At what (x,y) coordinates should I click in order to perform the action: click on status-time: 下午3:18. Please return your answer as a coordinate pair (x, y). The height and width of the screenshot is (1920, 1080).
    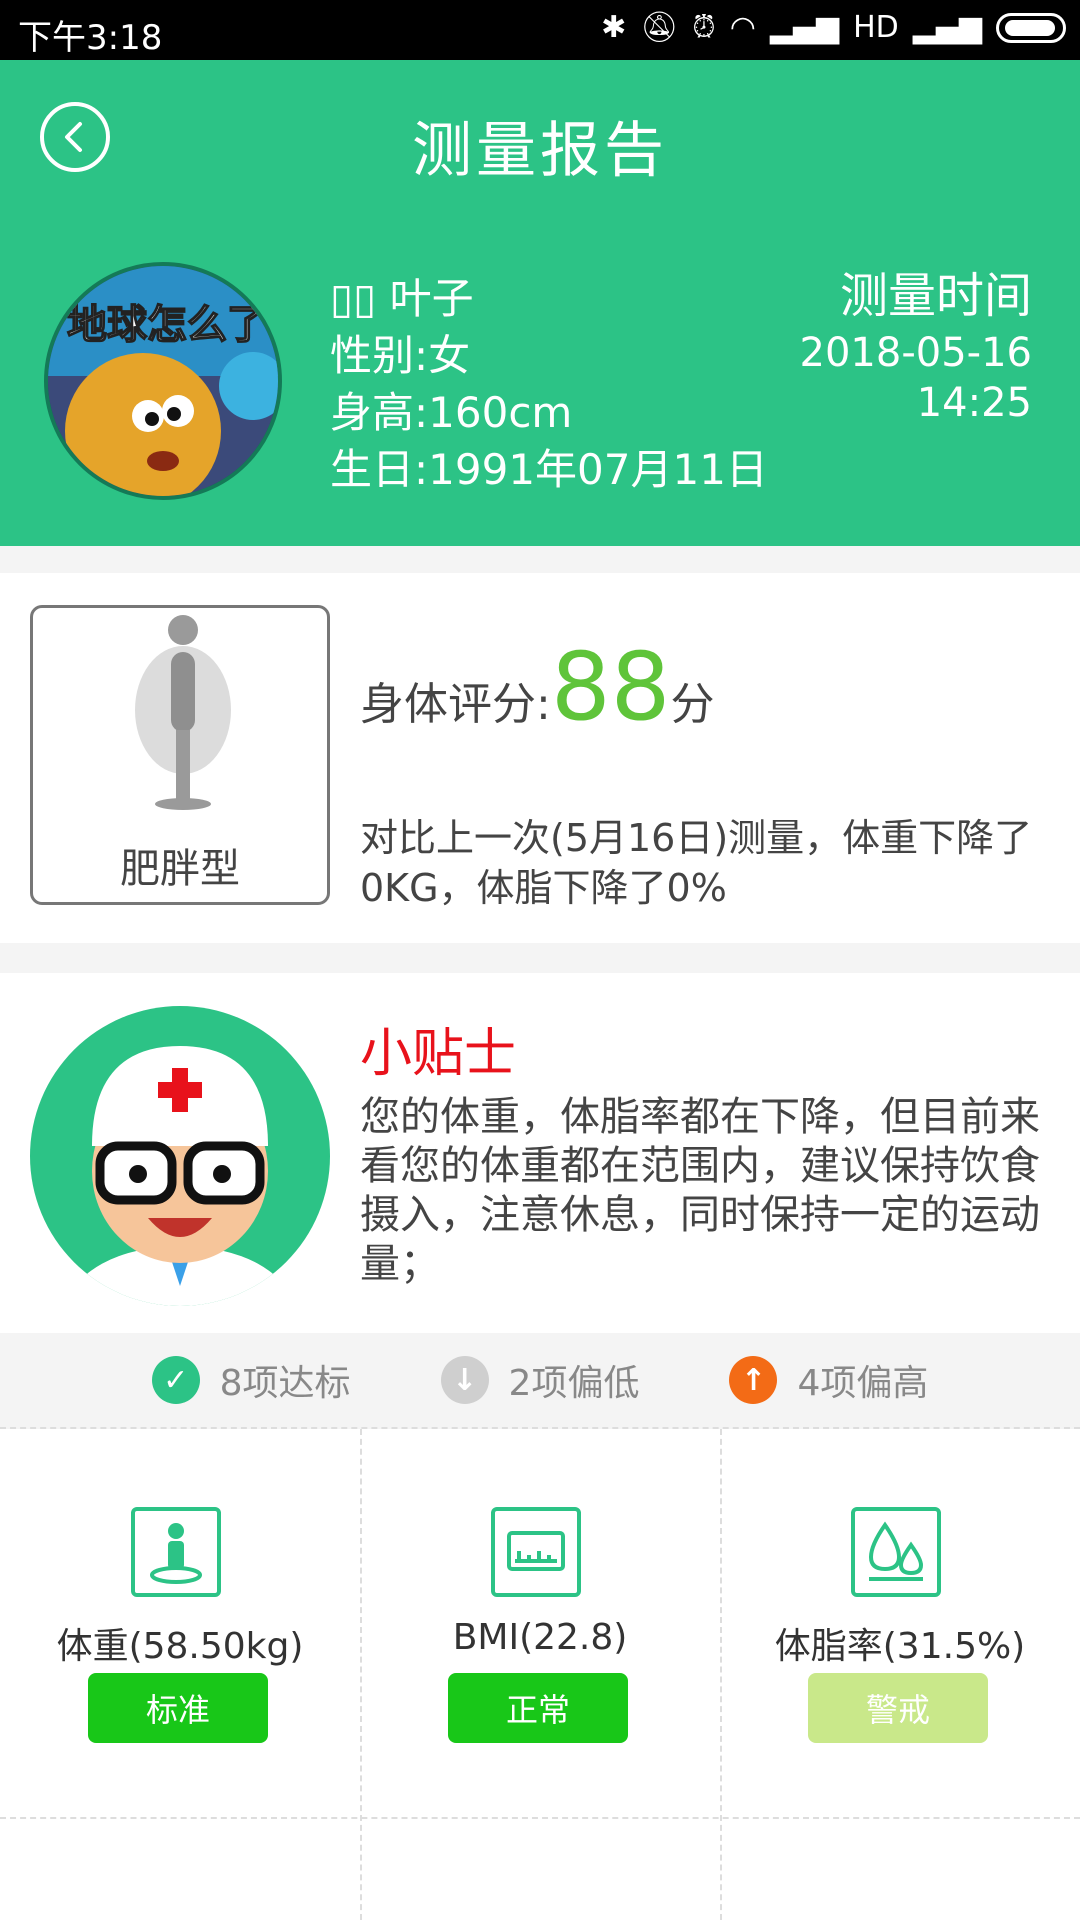
    Looking at the image, I should click on (90, 38).